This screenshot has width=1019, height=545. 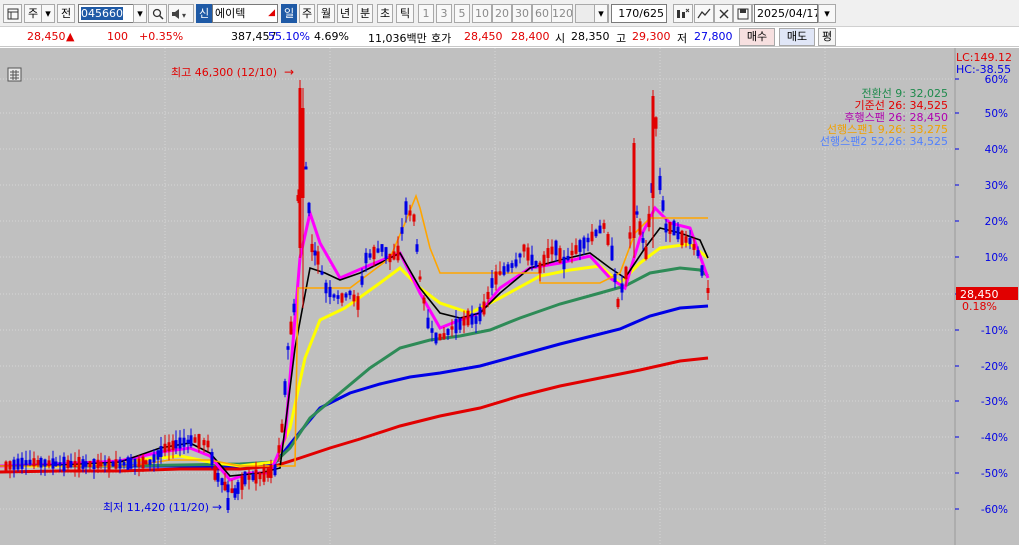 What do you see at coordinates (33, 13) in the screenshot?
I see `period-selector: 주` at bounding box center [33, 13].